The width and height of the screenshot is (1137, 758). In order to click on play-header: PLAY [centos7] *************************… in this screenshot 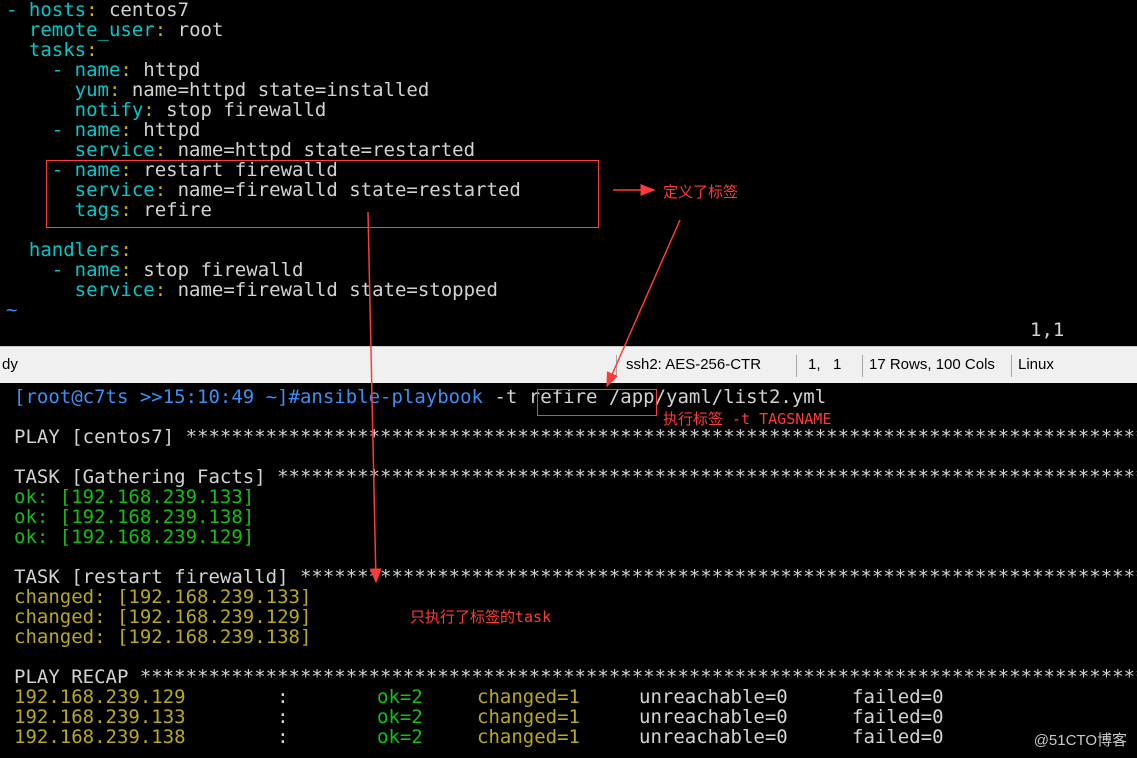, I will do `click(575, 437)`.